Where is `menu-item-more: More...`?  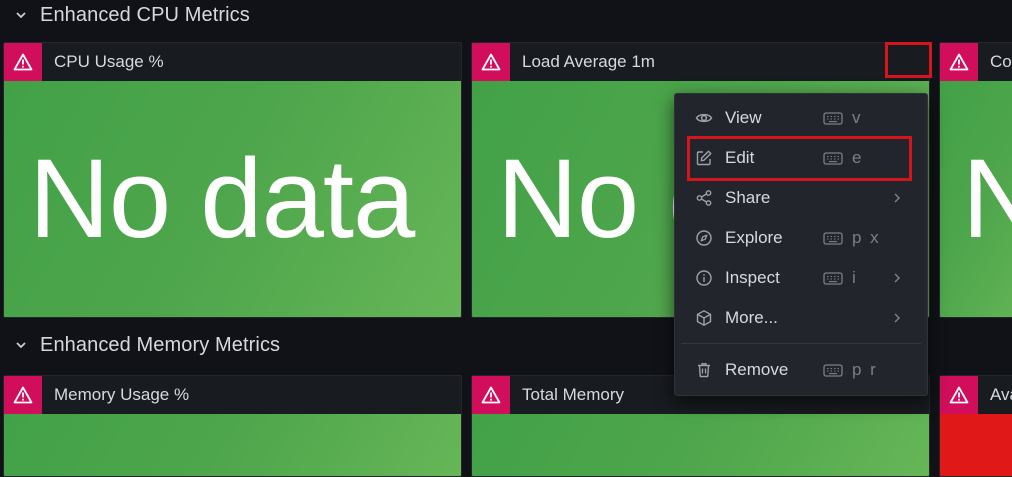
menu-item-more: More... is located at coordinates (801, 318).